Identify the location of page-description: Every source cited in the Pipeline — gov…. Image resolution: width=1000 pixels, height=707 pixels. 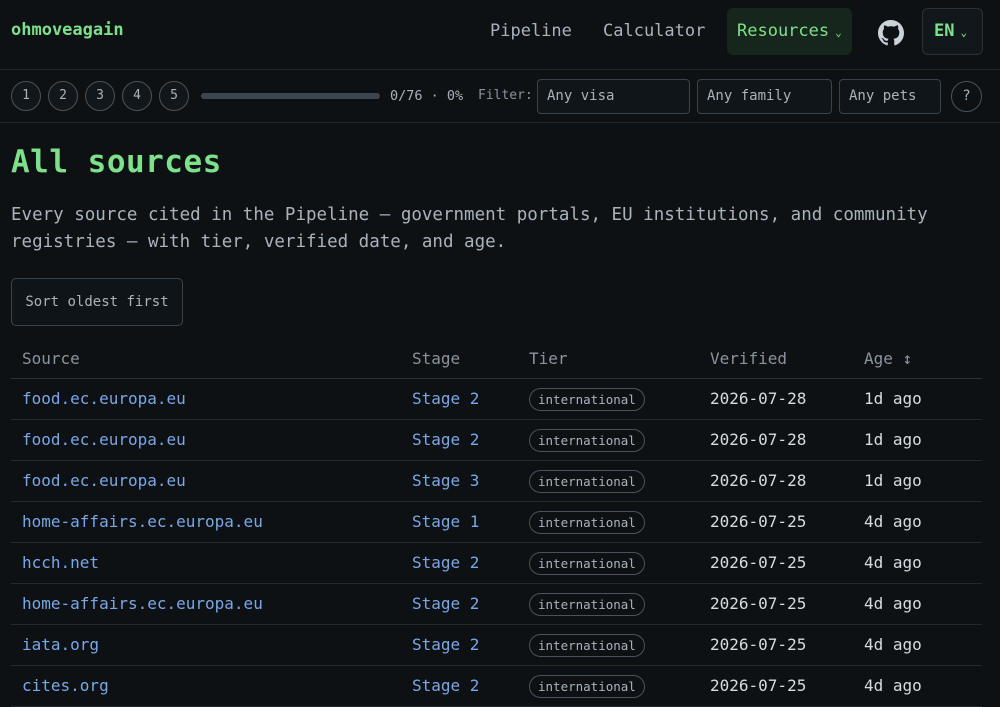
(469, 228).